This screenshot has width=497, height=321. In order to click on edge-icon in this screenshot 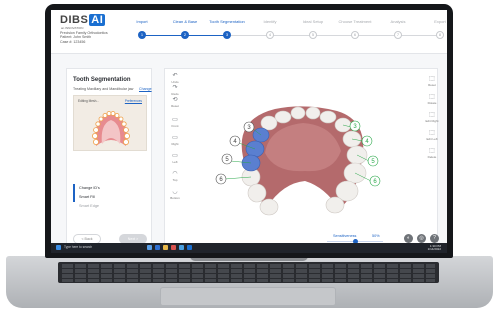, I will do `click(157, 247)`.